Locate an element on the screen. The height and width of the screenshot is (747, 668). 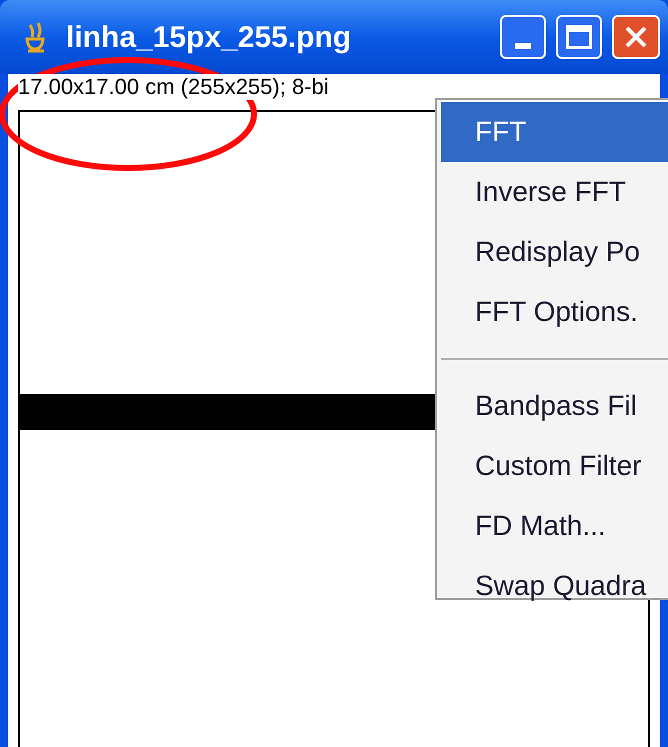
minimize-icon is located at coordinates (523, 46).